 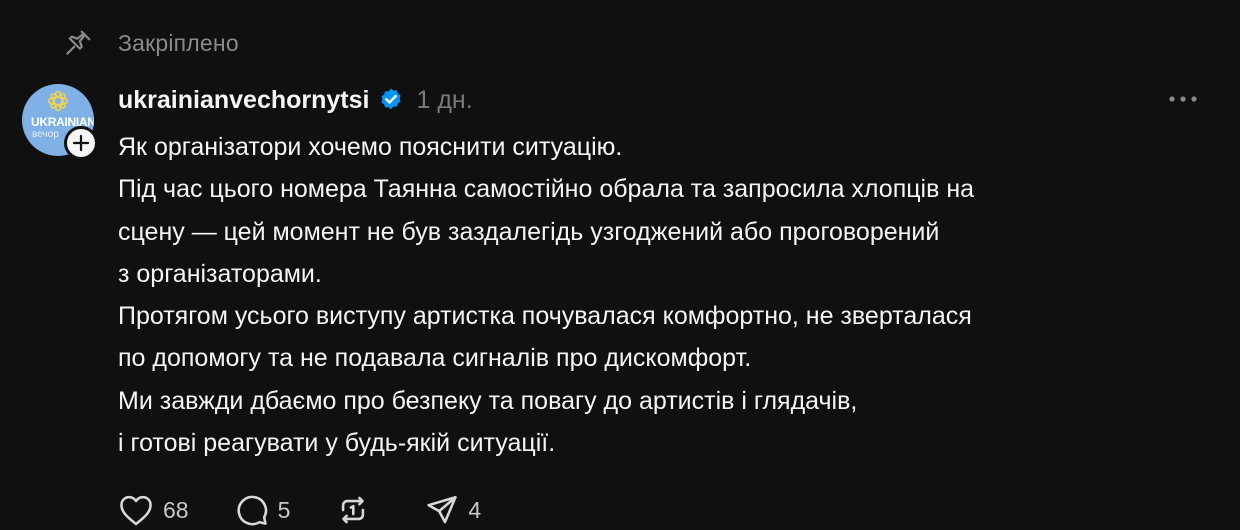 I want to click on follow-button, so click(x=81, y=143).